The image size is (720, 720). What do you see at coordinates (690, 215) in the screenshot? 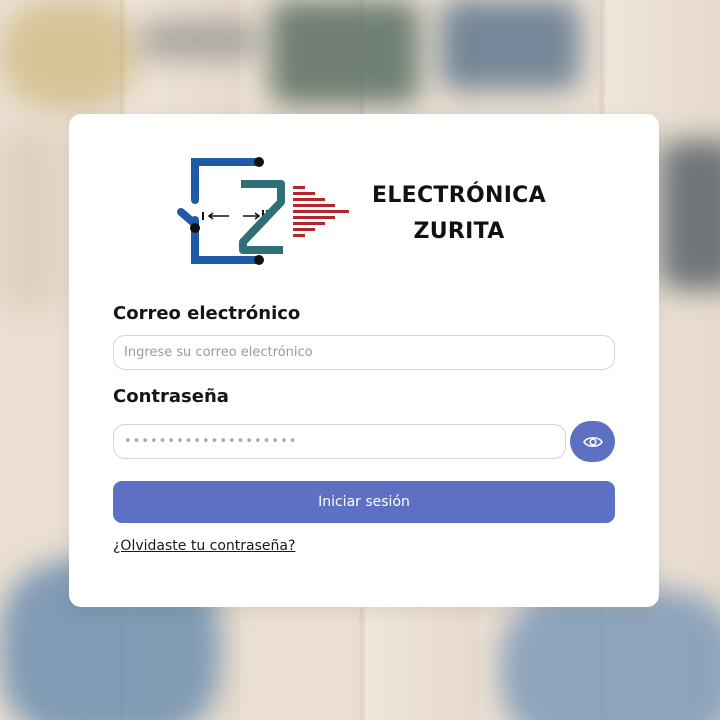
I see `blurred-device` at bounding box center [690, 215].